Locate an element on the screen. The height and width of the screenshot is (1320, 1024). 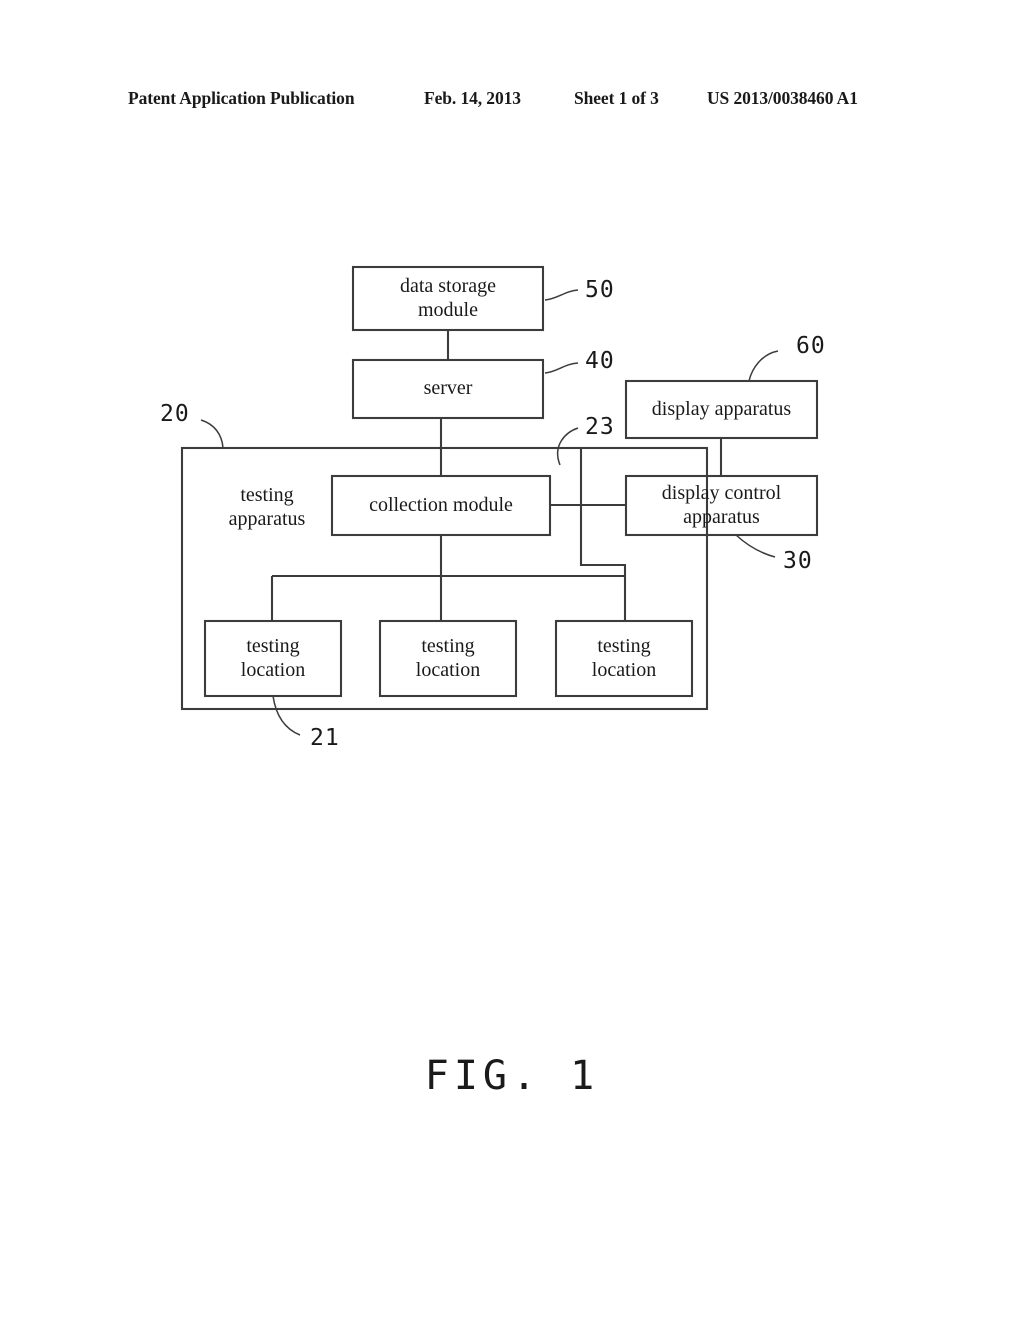
reference-numeral-23: 23 is located at coordinates (600, 427).